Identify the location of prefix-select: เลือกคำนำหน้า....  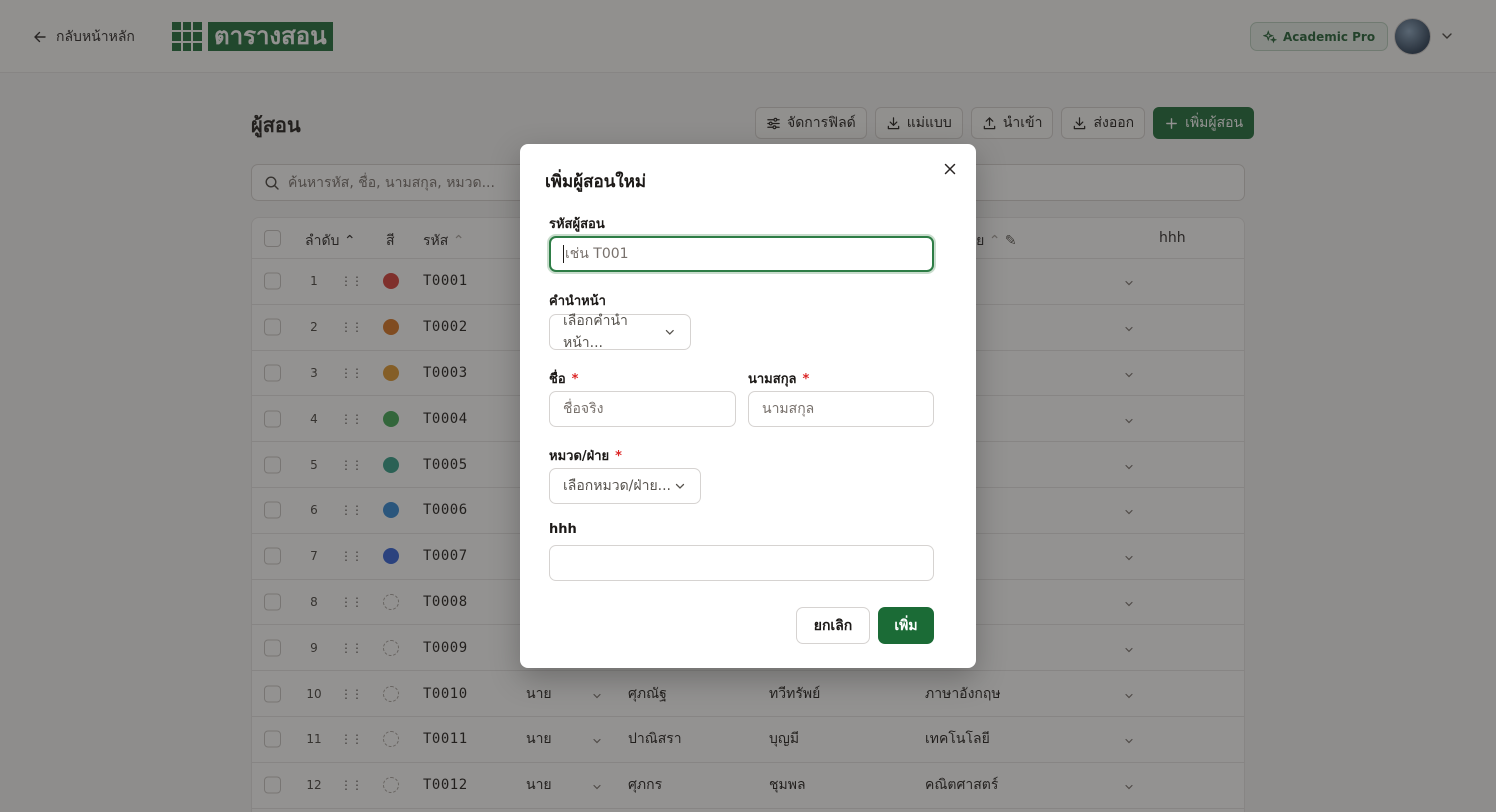
(620, 332).